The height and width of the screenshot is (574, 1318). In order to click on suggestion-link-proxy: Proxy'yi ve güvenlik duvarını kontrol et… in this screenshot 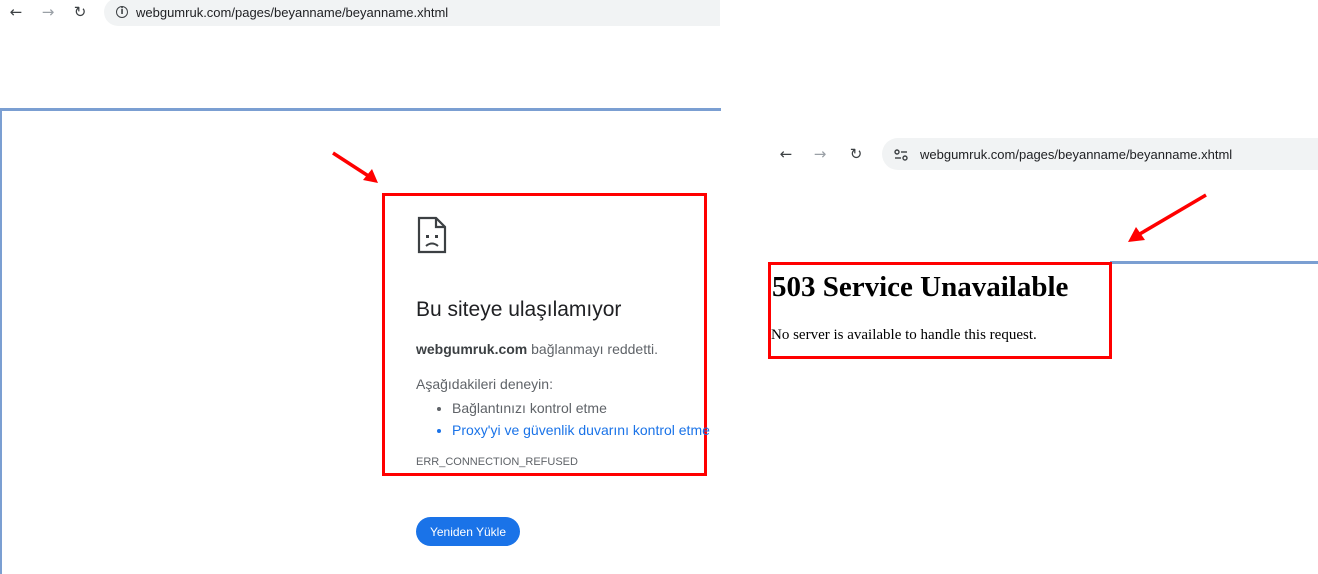, I will do `click(581, 430)`.